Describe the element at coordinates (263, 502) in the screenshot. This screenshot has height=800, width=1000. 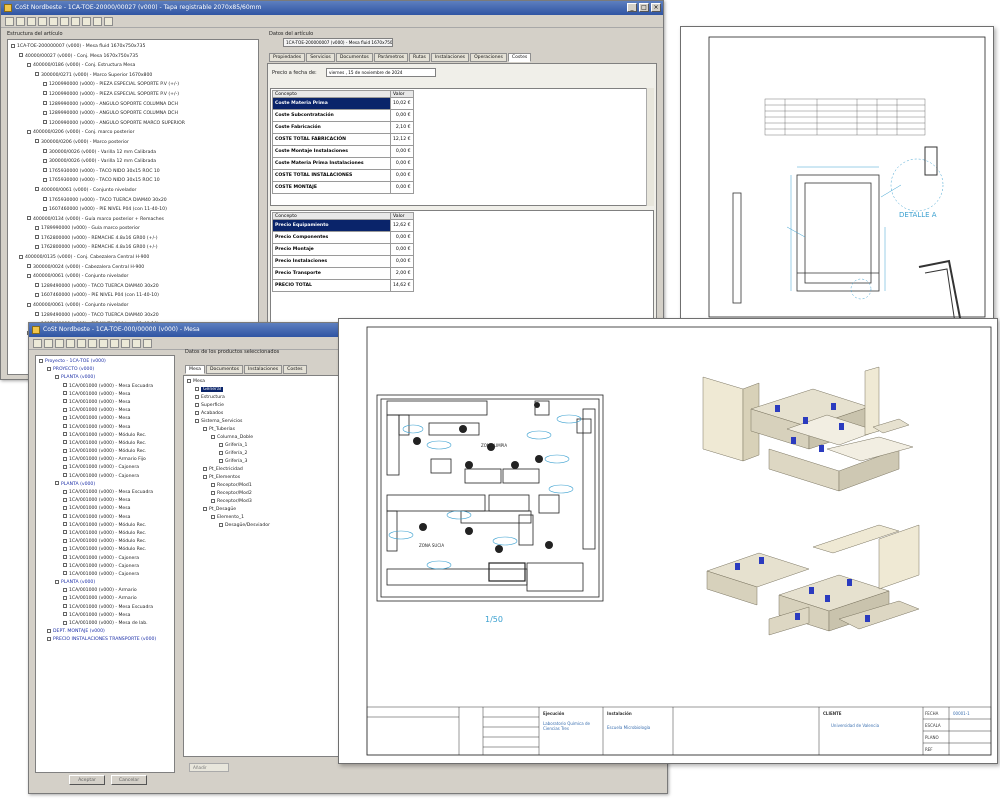
I see `tree-node: Receptor/Mod3` at that location.